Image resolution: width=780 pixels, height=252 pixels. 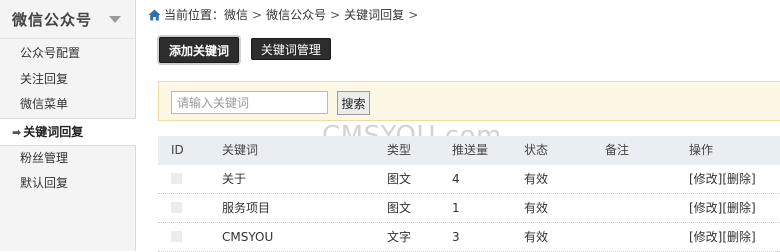 What do you see at coordinates (44, 104) in the screenshot?
I see `sidebar-item-label: 微信菜单` at bounding box center [44, 104].